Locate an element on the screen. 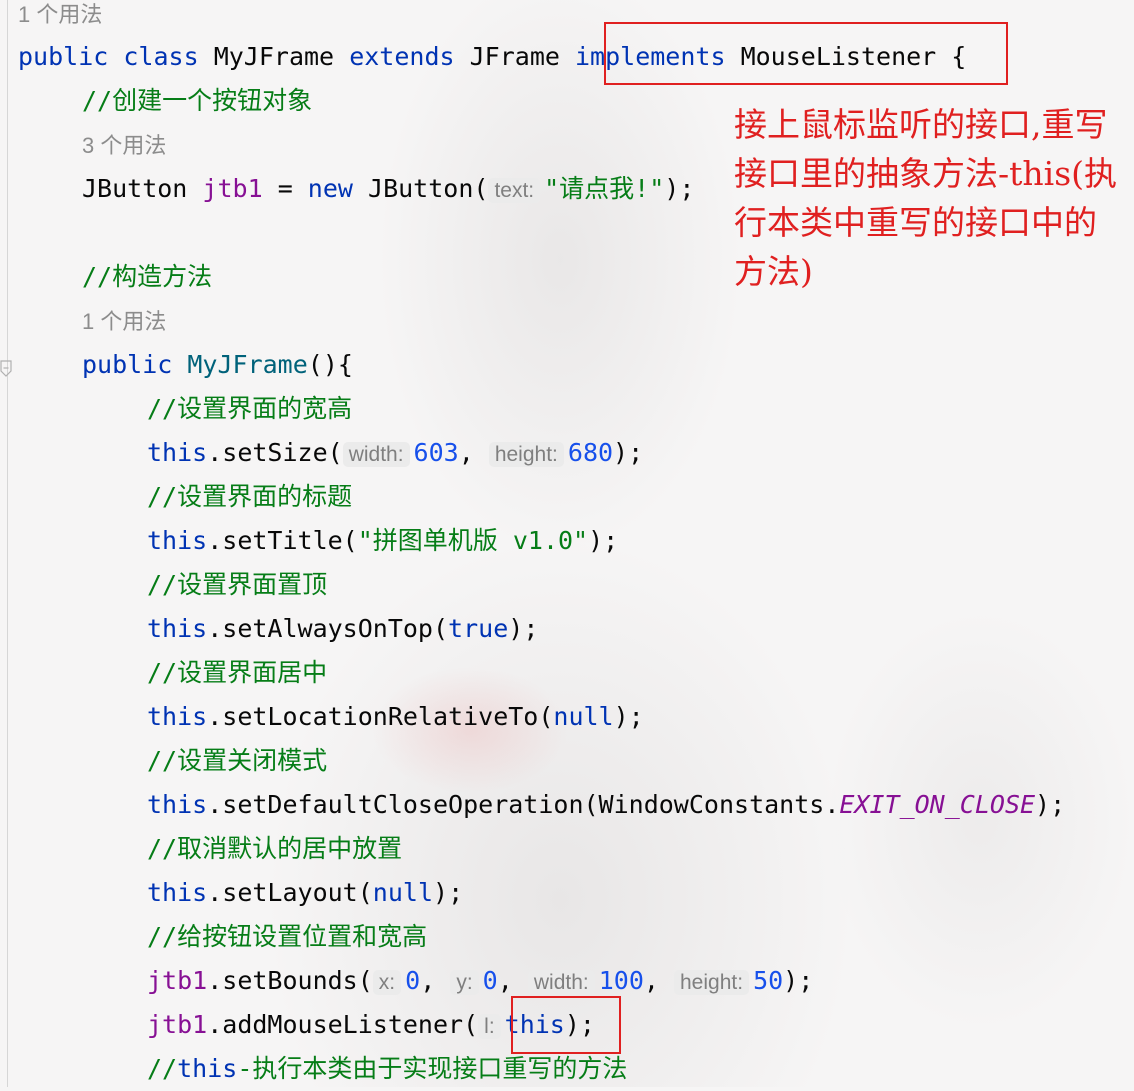 The height and width of the screenshot is (1091, 1134). code-line-comment: //设置界面置顶 is located at coordinates (163, 585).